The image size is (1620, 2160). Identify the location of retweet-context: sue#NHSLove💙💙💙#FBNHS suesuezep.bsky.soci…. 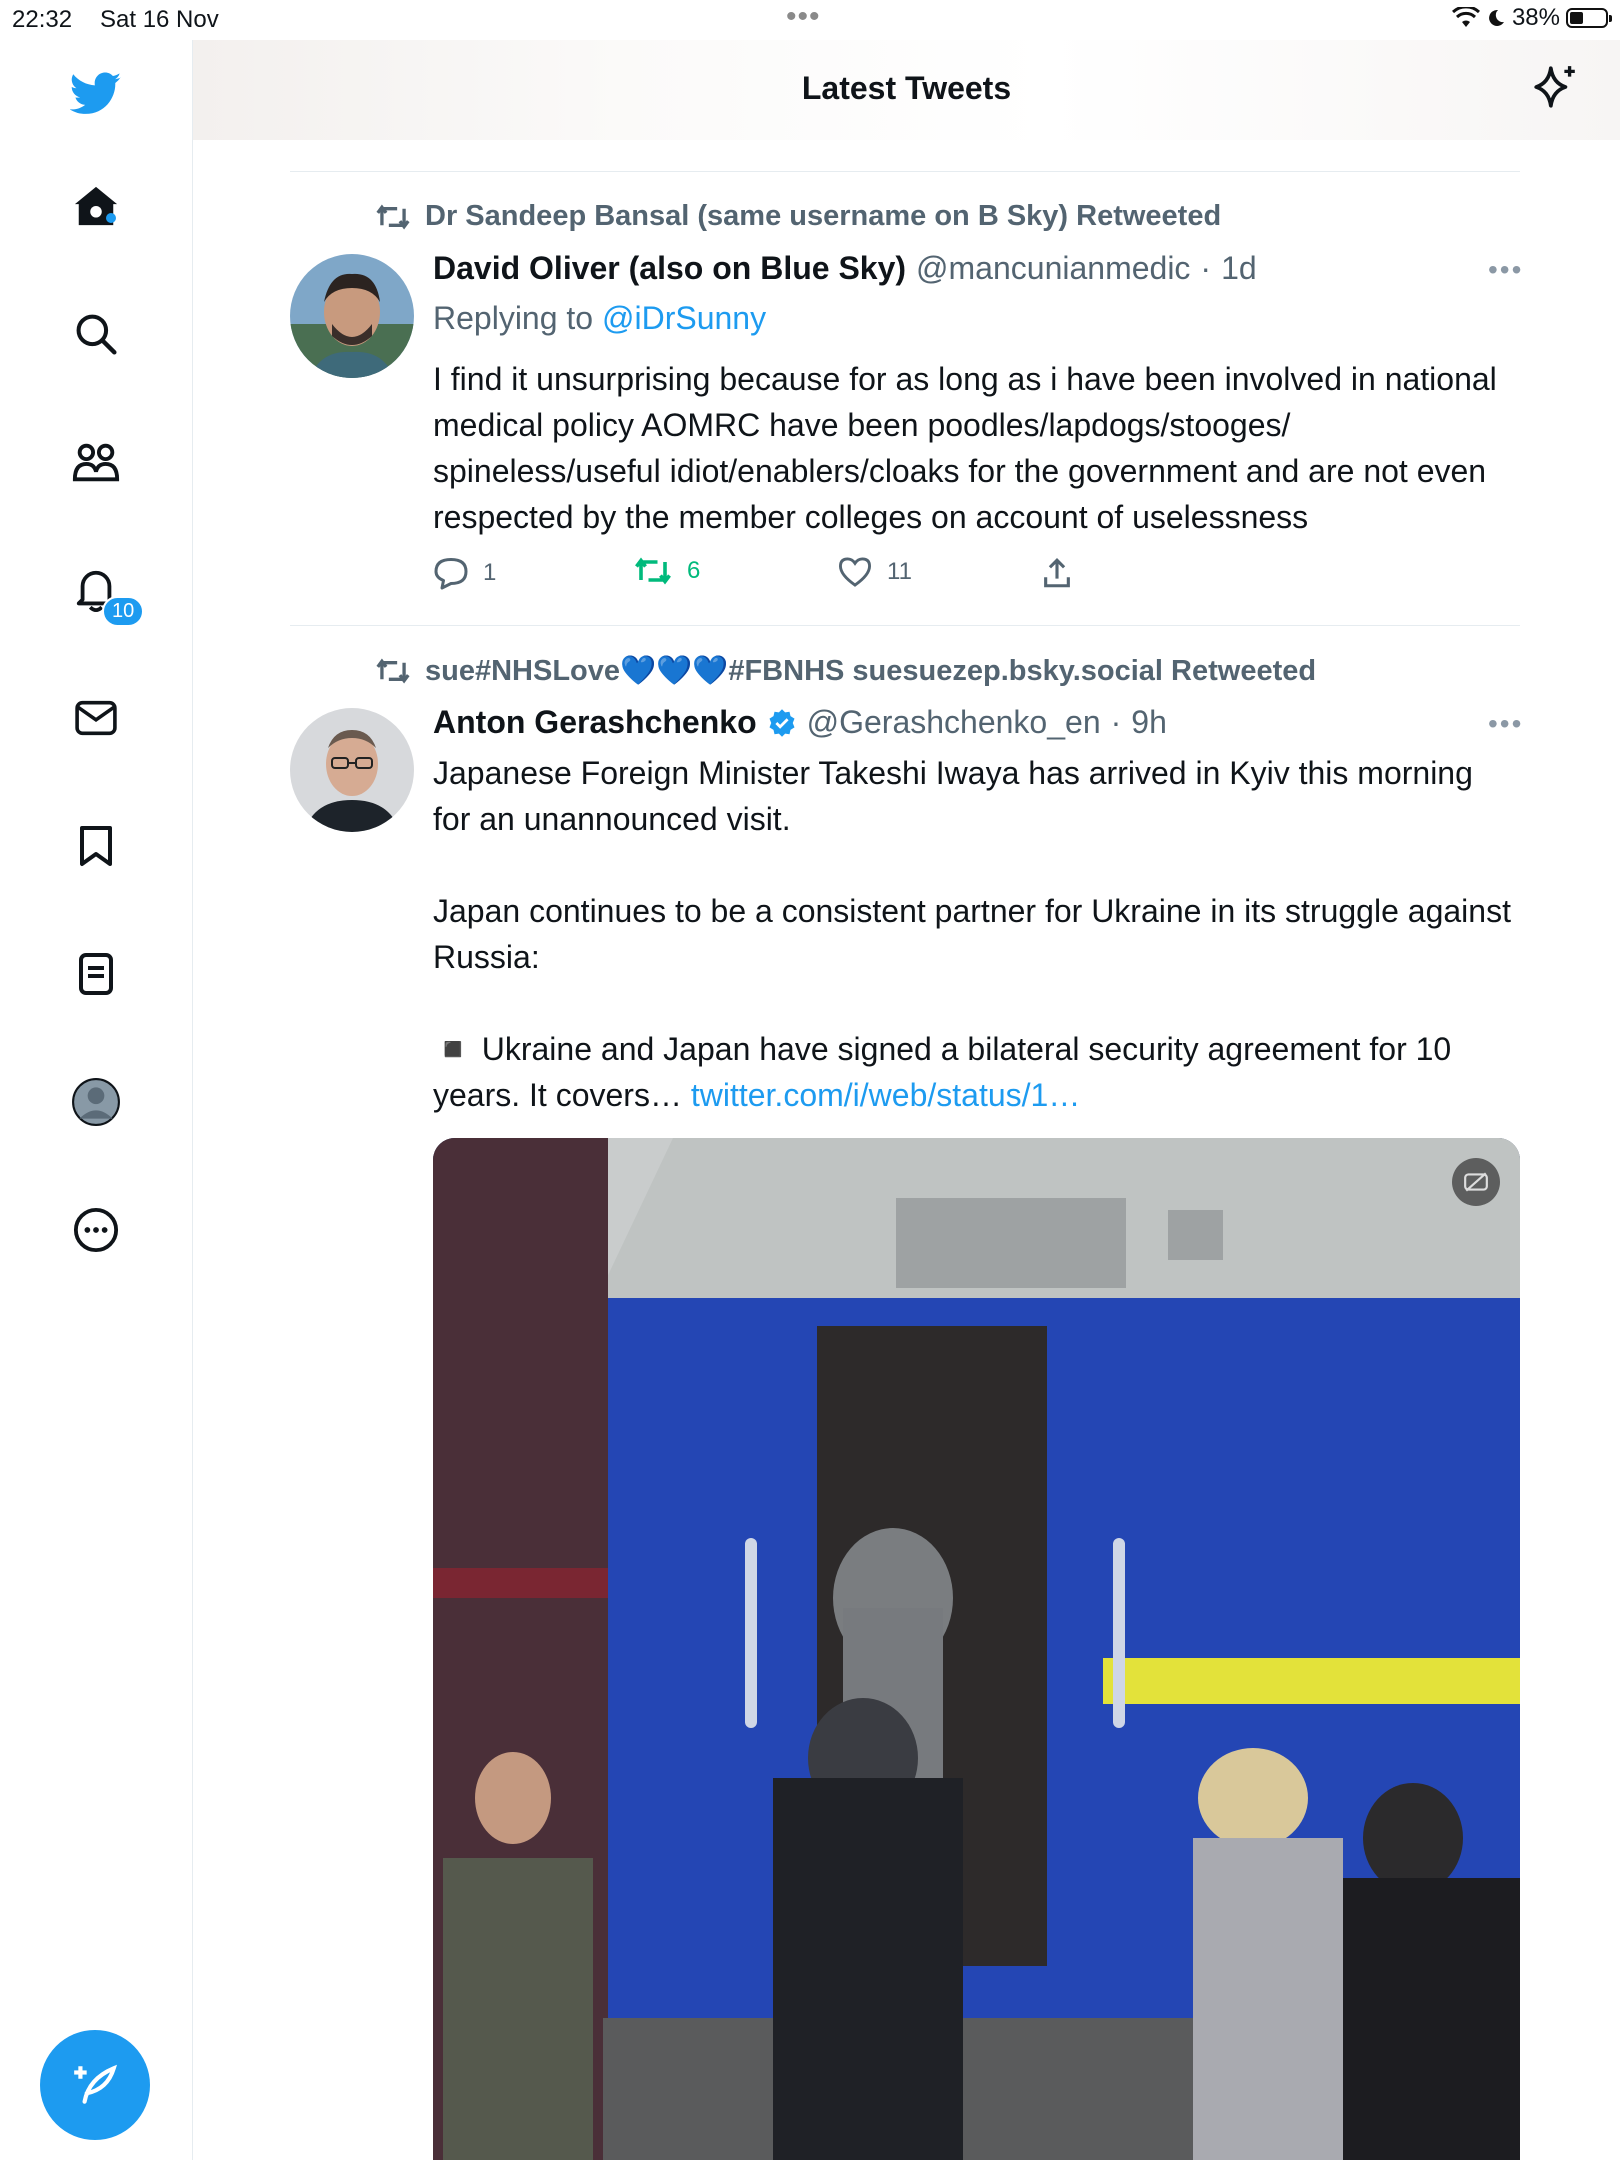
(845, 671).